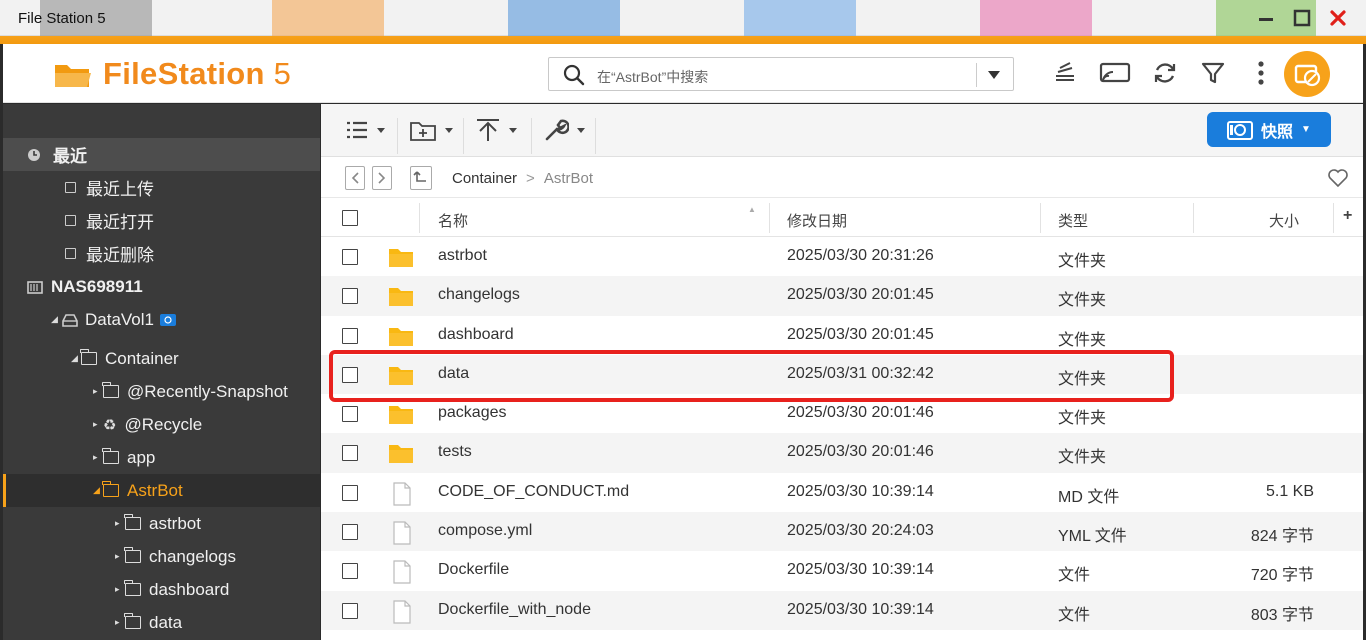 This screenshot has height=640, width=1366. Describe the element at coordinates (161, 424) in the screenshot. I see `sidebar-item-recycle: ▸ ♻ @Recycle` at that location.